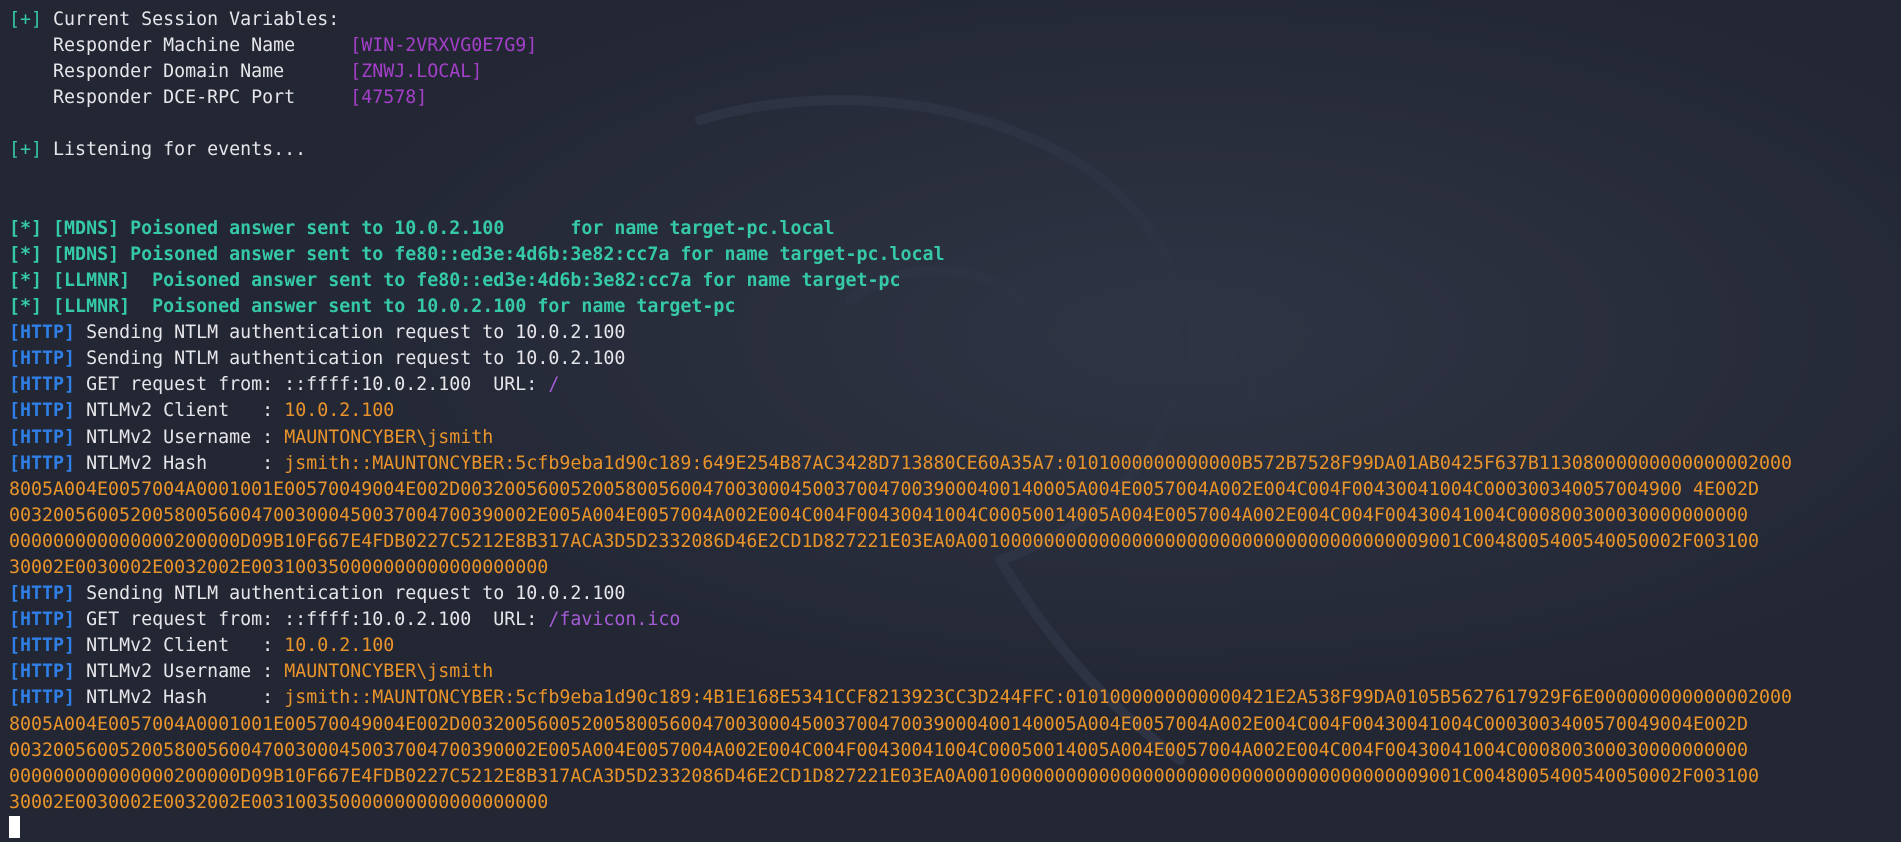  Describe the element at coordinates (444, 46) in the screenshot. I see `var-value: [WIN-2VRXVG0E7G9]` at that location.